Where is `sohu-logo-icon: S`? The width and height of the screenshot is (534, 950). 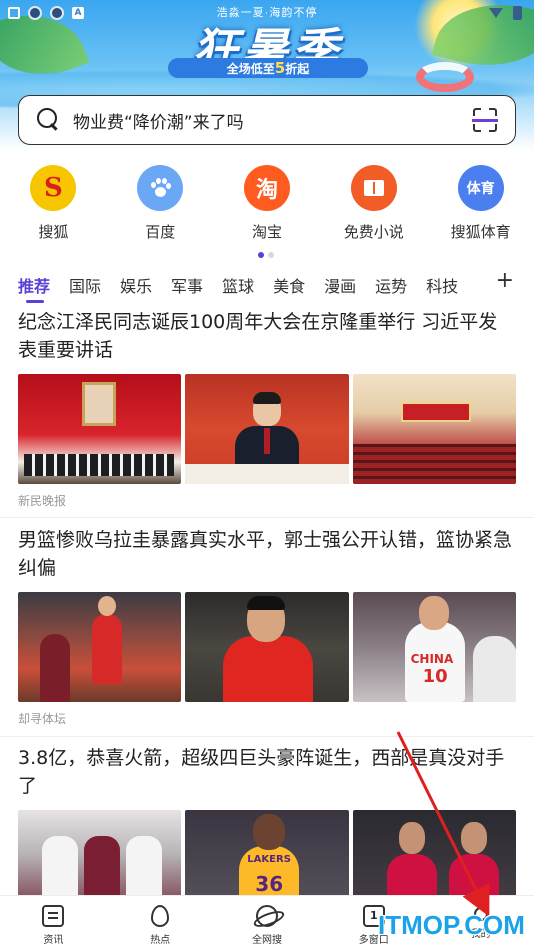
sohu-logo-icon: S is located at coordinates (53, 188).